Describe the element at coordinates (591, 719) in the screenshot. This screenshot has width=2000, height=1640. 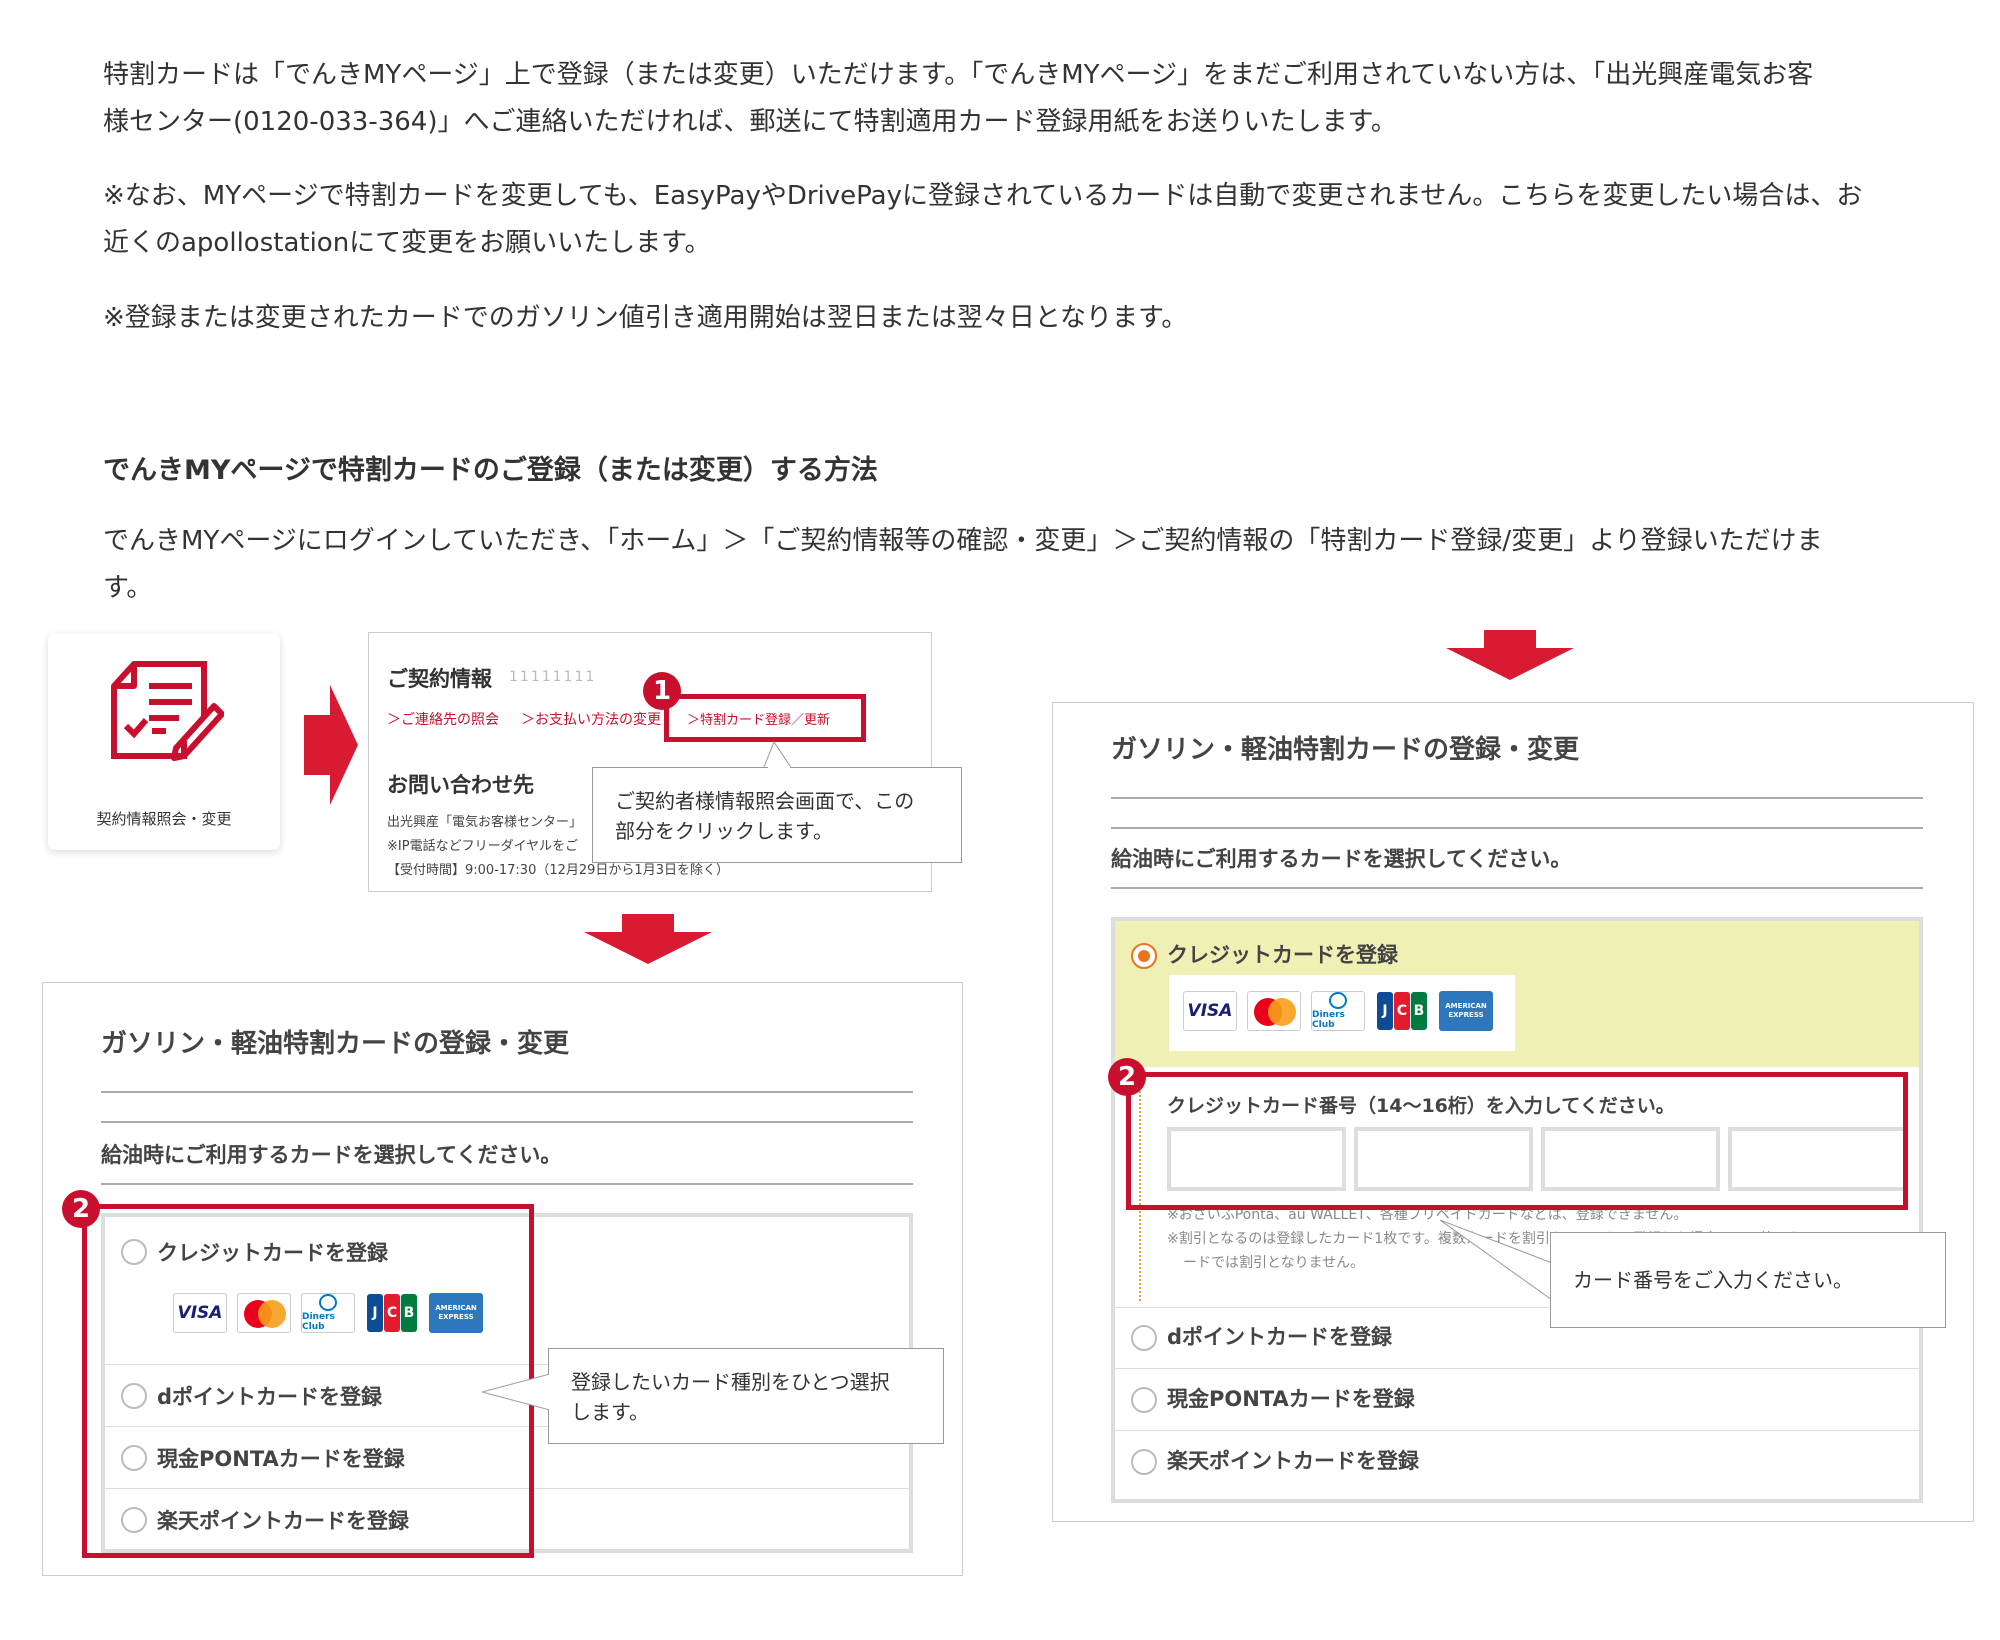
I see `link-payment-change: ＞お支払い方法の変更` at that location.